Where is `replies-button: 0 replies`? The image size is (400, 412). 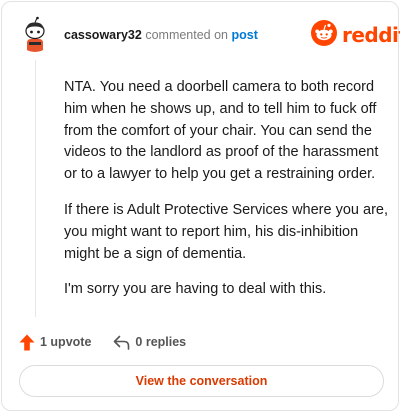
replies-button: 0 replies is located at coordinates (149, 342).